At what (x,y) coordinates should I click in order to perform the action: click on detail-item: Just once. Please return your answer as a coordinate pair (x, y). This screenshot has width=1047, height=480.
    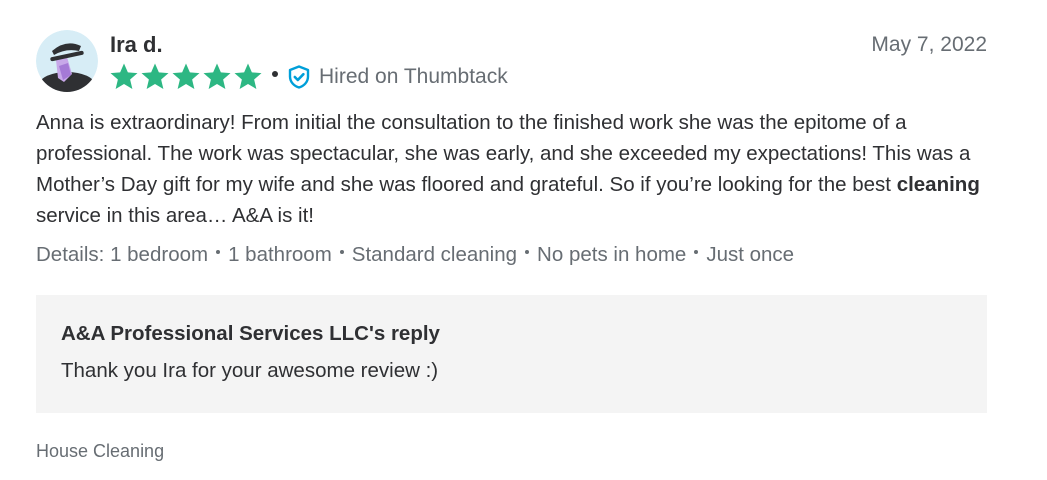
    Looking at the image, I should click on (750, 254).